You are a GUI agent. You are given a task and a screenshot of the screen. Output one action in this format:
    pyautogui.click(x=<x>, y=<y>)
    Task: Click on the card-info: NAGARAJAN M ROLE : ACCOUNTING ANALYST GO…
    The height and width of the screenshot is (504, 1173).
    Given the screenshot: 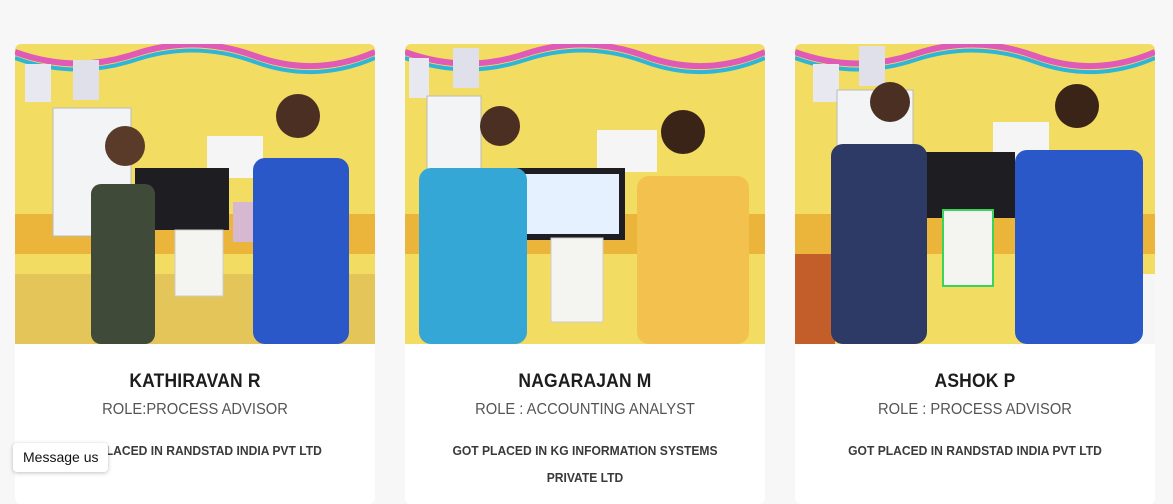 What is the action you would take?
    pyautogui.click(x=585, y=417)
    